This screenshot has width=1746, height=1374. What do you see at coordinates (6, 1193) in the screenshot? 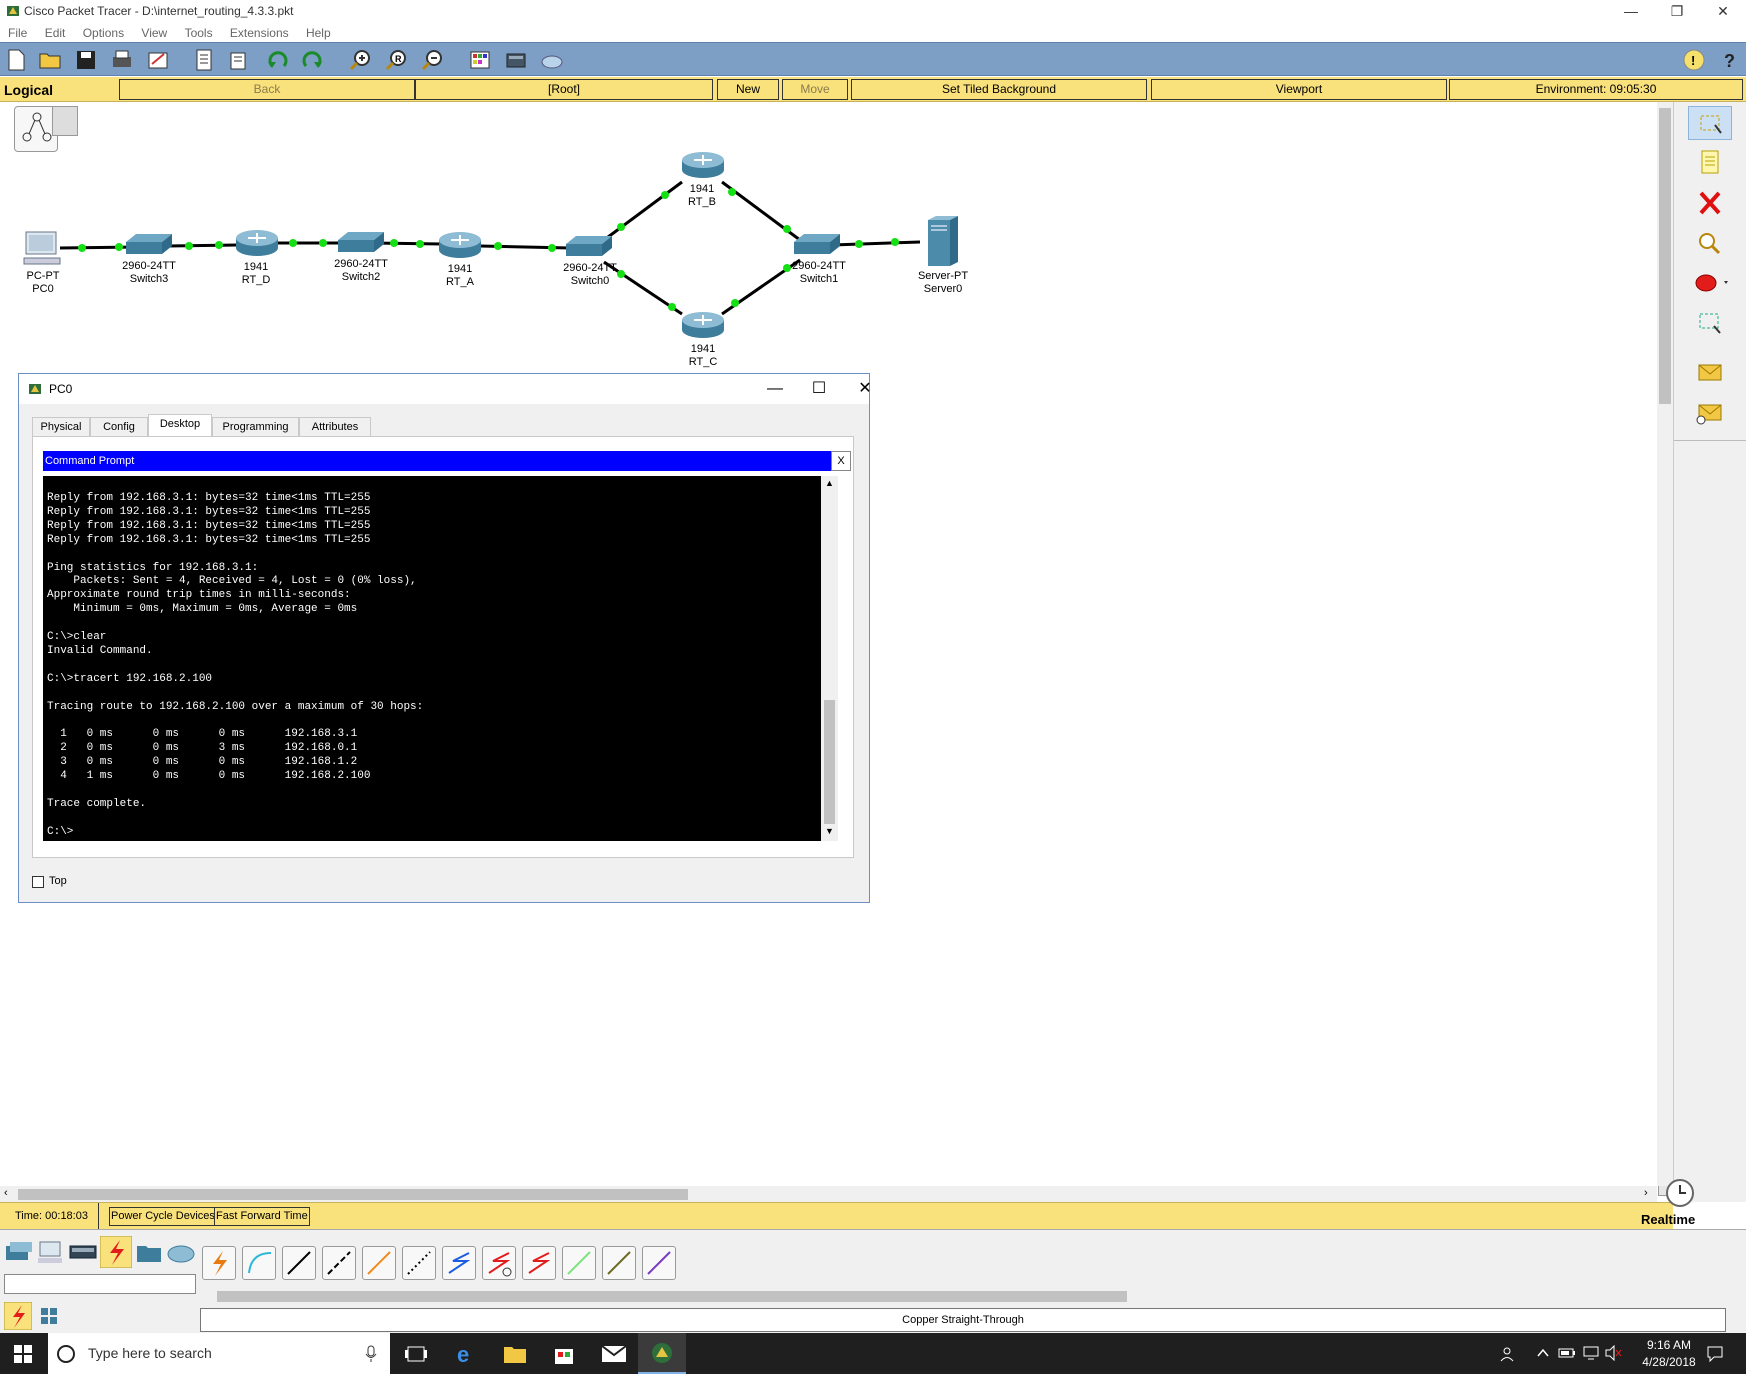
I see `scroll-left-arrow-icon: ‹` at bounding box center [6, 1193].